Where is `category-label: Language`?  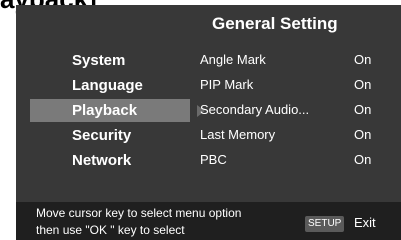
category-label: Language is located at coordinates (107, 85).